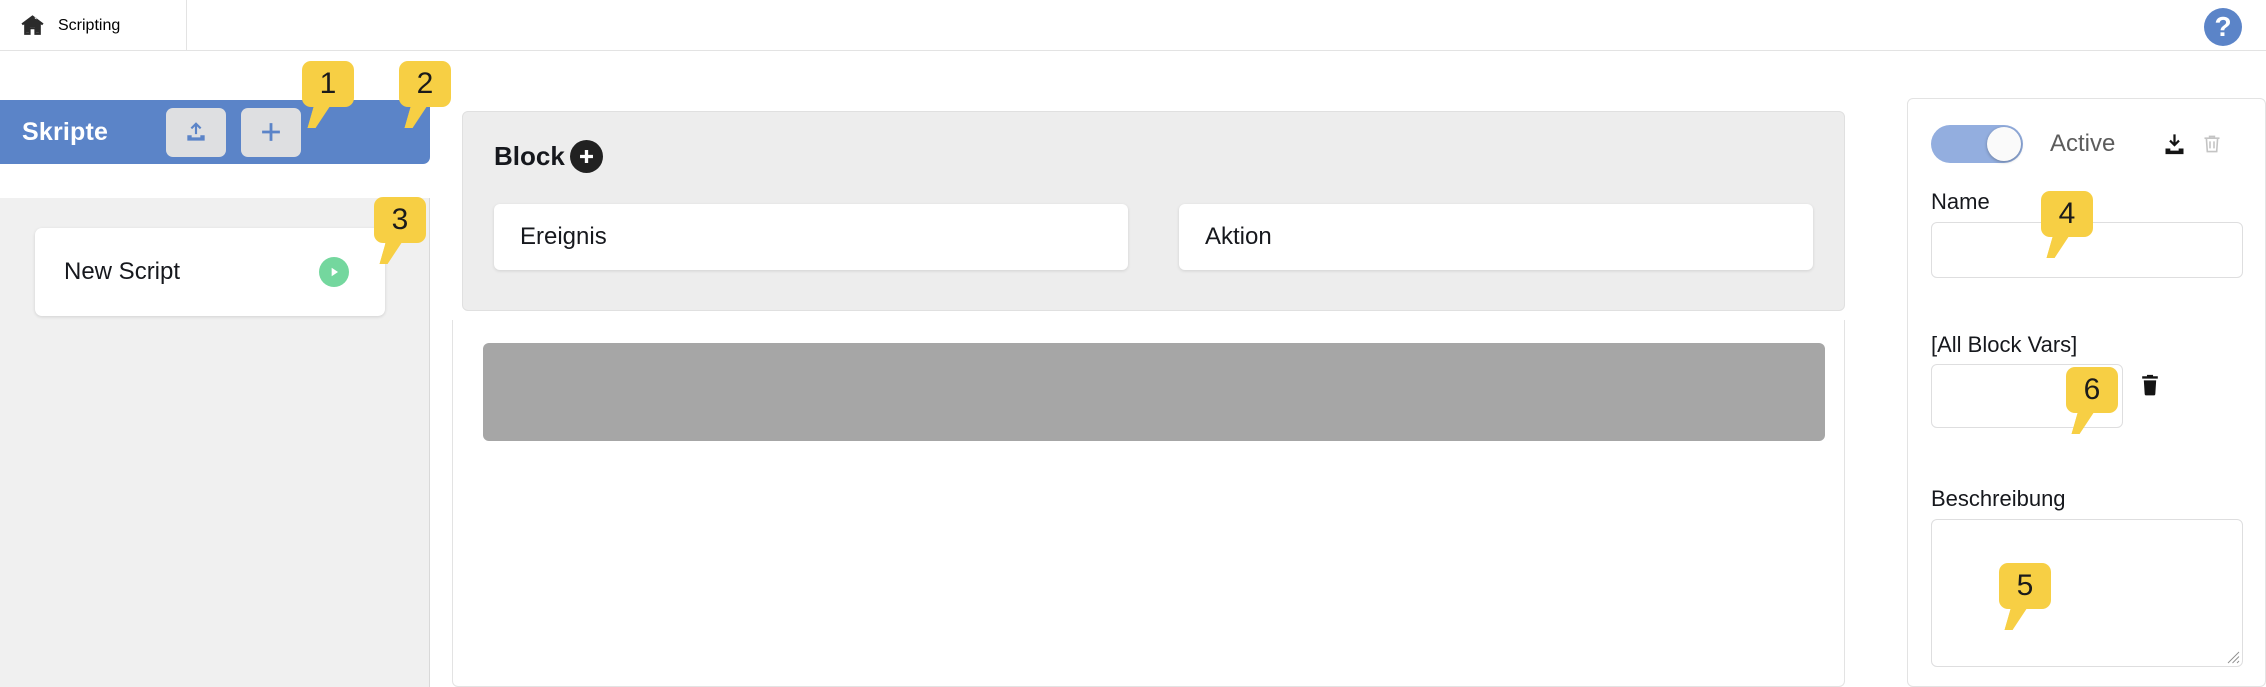 The height and width of the screenshot is (687, 2266). What do you see at coordinates (1977, 144) in the screenshot?
I see `active-toggle` at bounding box center [1977, 144].